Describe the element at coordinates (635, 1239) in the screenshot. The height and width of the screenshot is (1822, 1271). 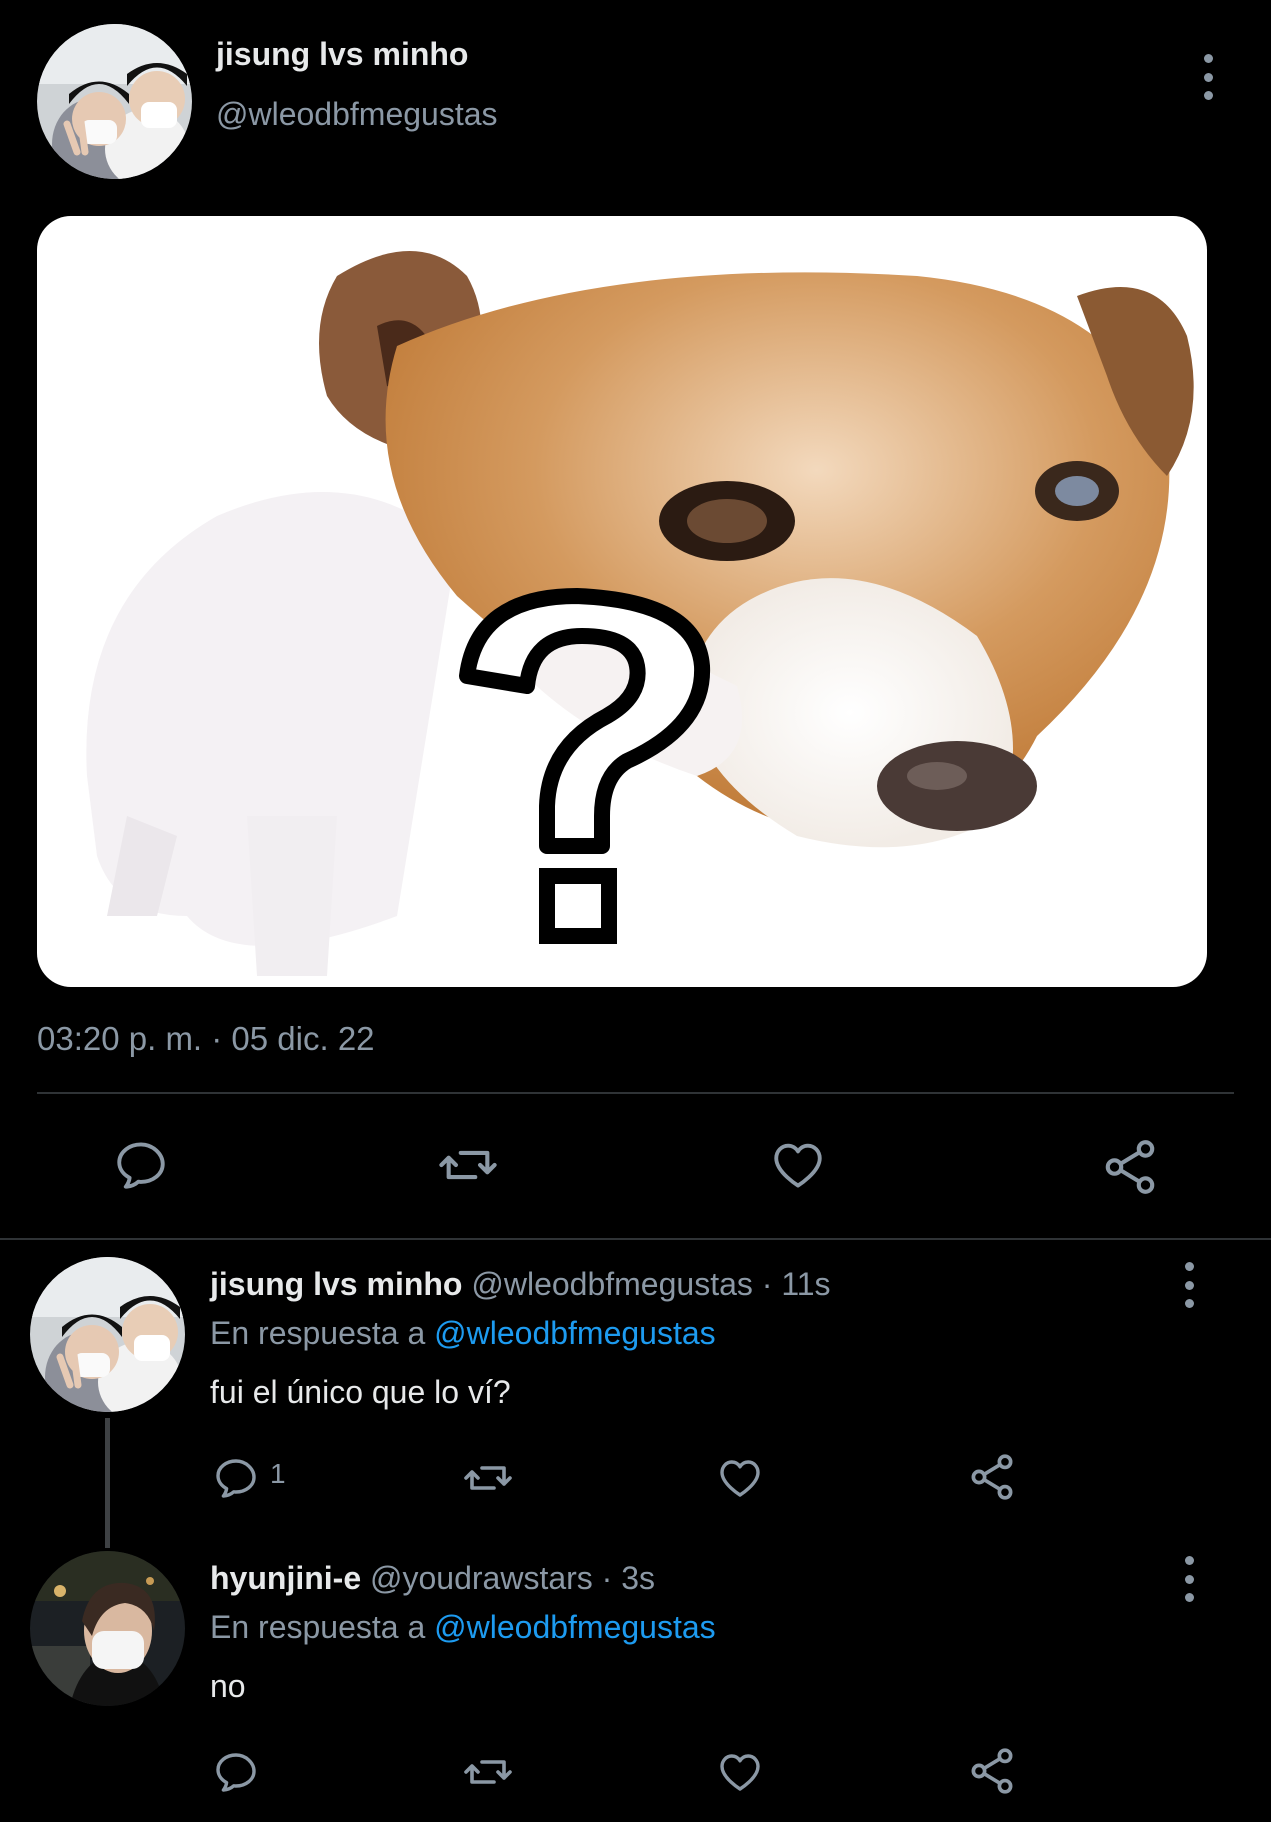
I see `section-divider` at that location.